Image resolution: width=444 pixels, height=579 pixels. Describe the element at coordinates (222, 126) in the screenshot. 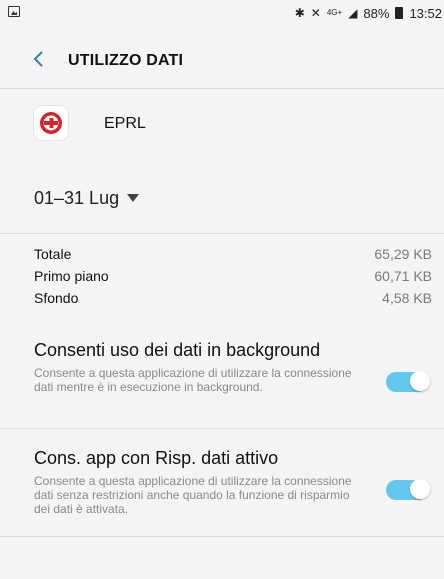

I see `app-info-row: EPRL` at that location.